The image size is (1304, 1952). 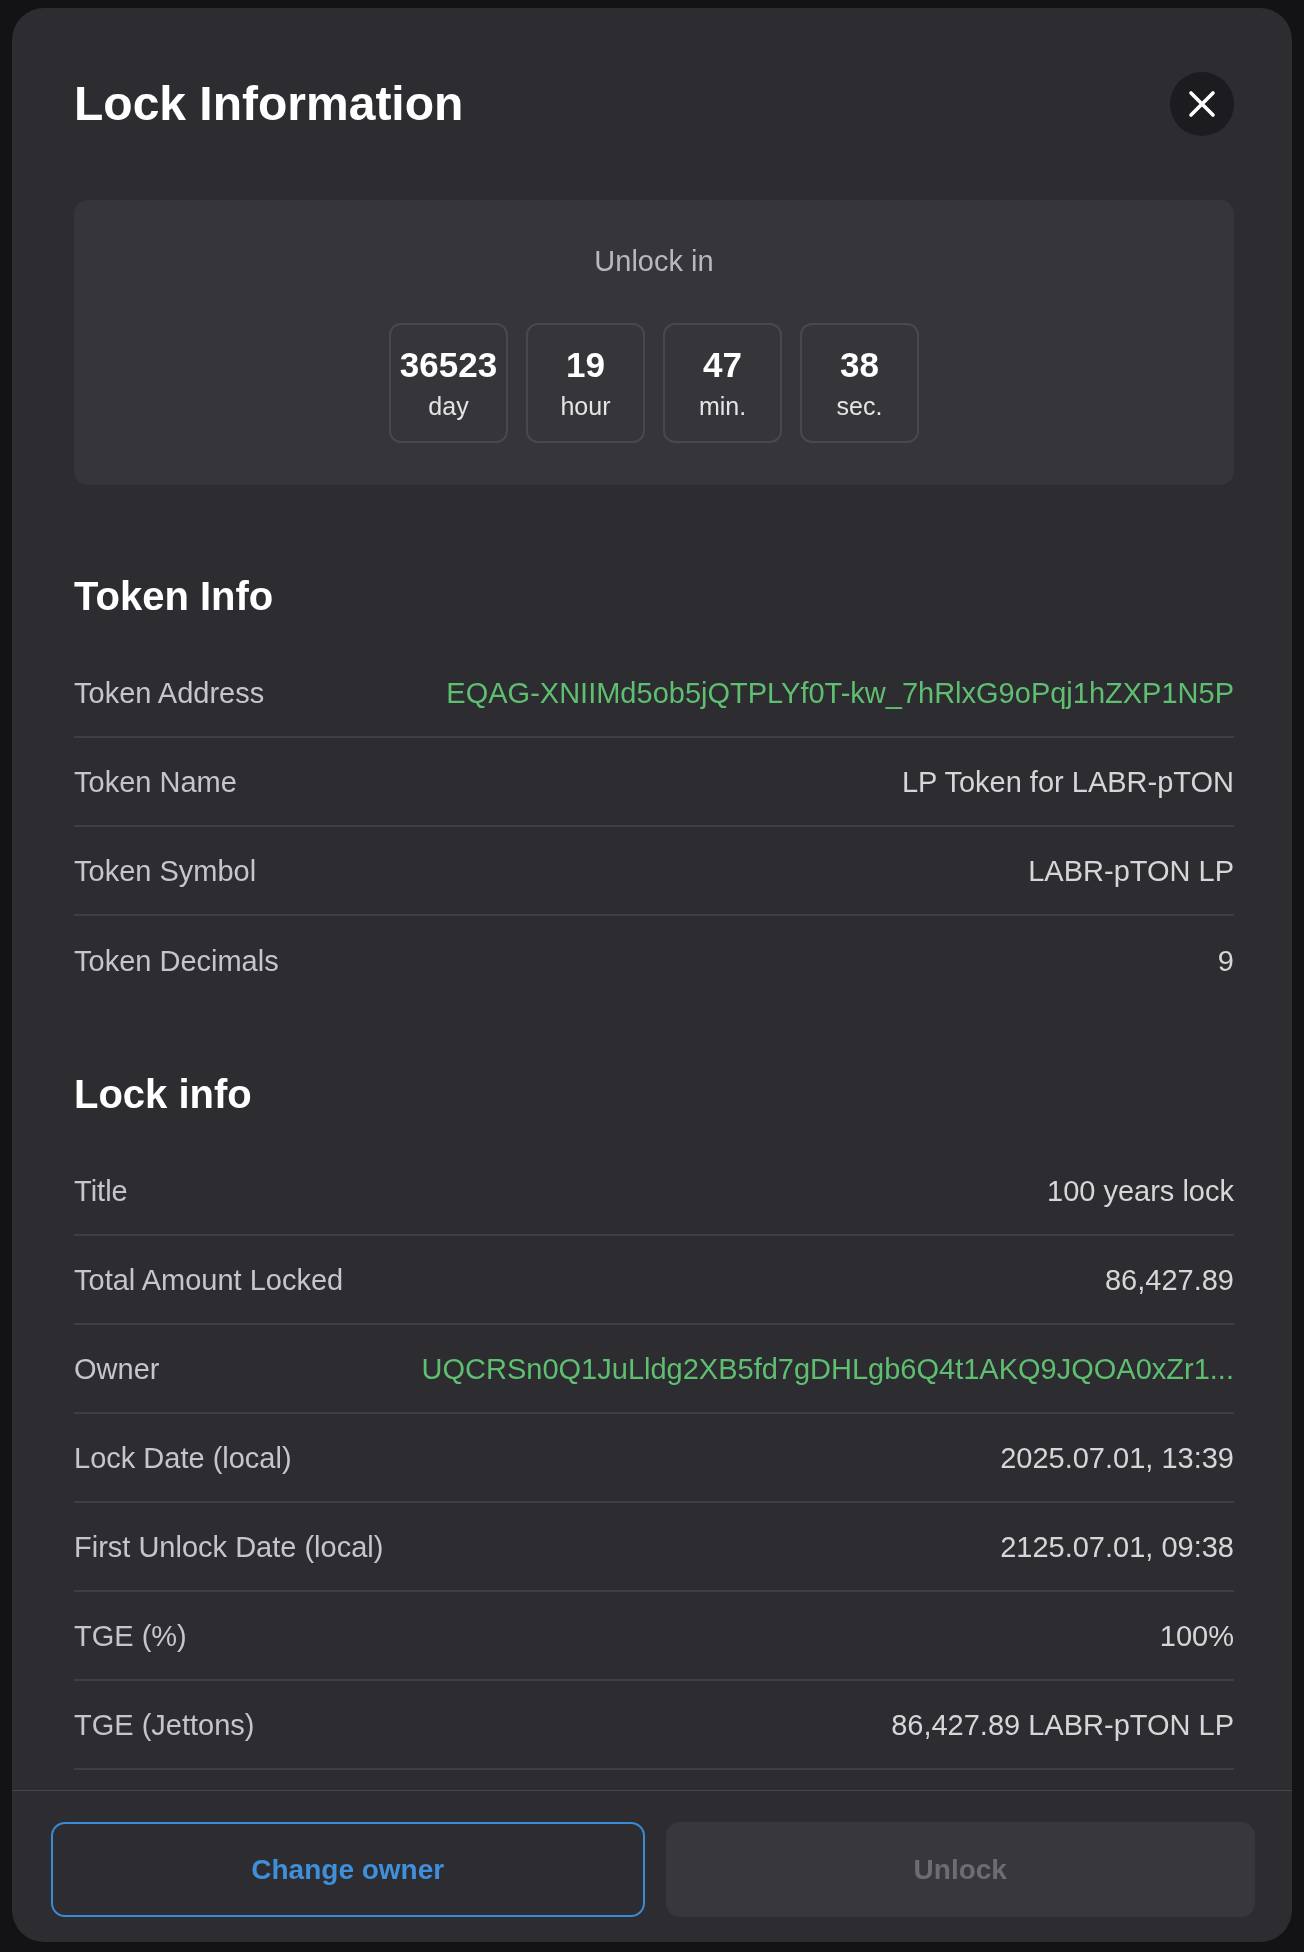 I want to click on action-button: Change owner, so click(x=348, y=1869).